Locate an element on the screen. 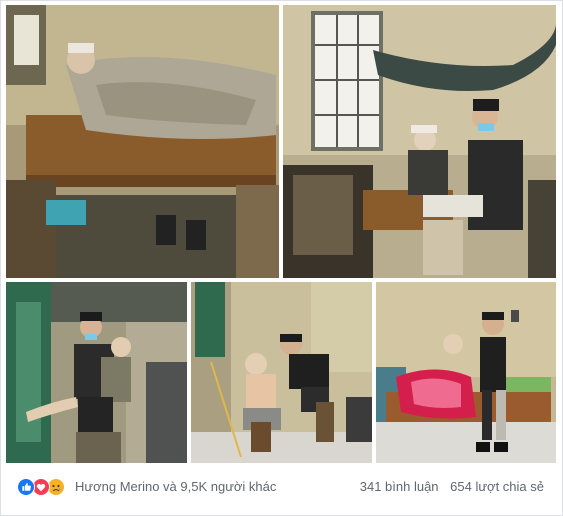 This screenshot has height=516, width=563. like-icon is located at coordinates (26, 487).